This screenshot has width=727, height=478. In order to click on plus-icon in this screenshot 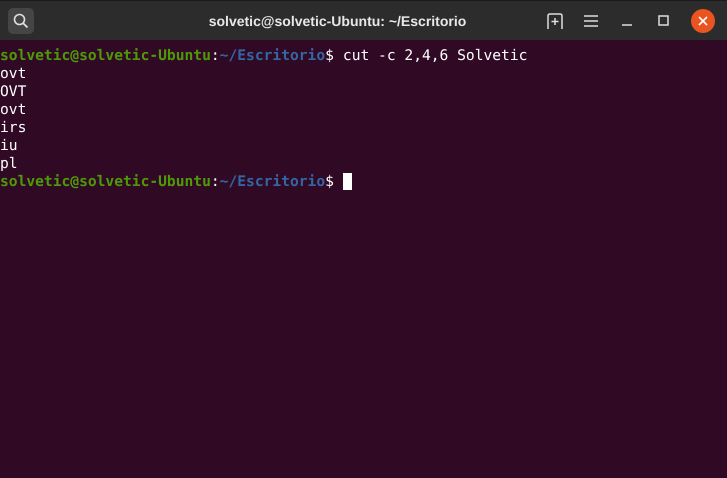, I will do `click(555, 21)`.